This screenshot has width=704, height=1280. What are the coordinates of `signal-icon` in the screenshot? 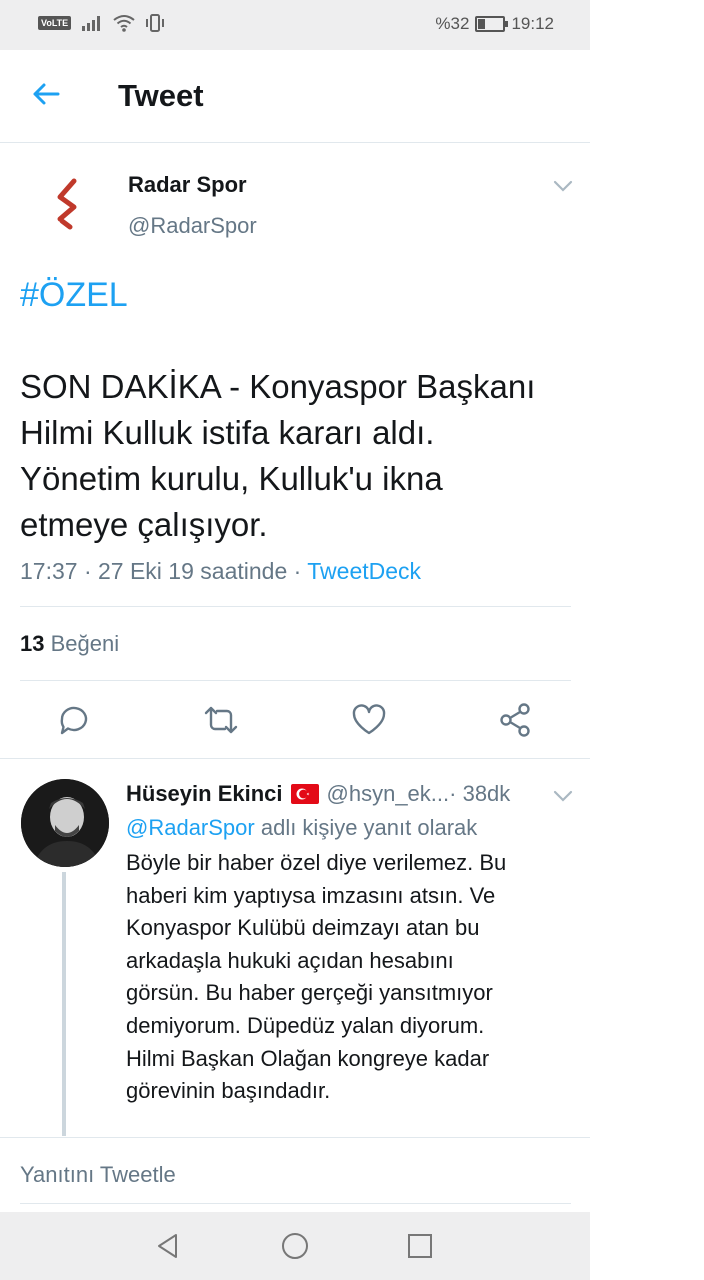 It's located at (91, 23).